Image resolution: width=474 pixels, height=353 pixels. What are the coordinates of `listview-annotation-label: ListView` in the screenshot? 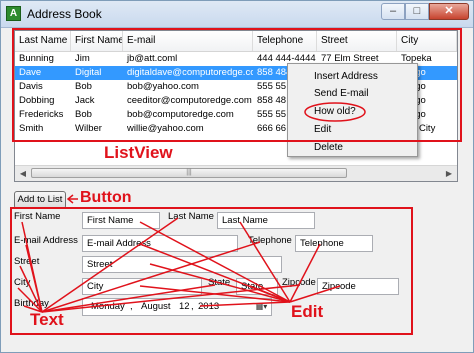 It's located at (138, 152).